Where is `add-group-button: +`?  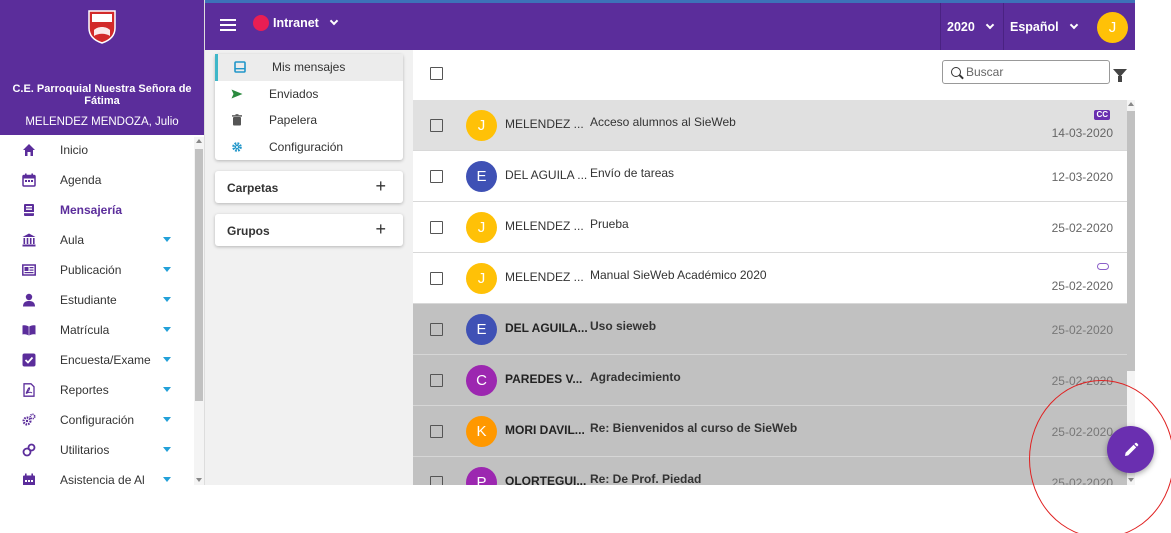
add-group-button: + is located at coordinates (380, 229).